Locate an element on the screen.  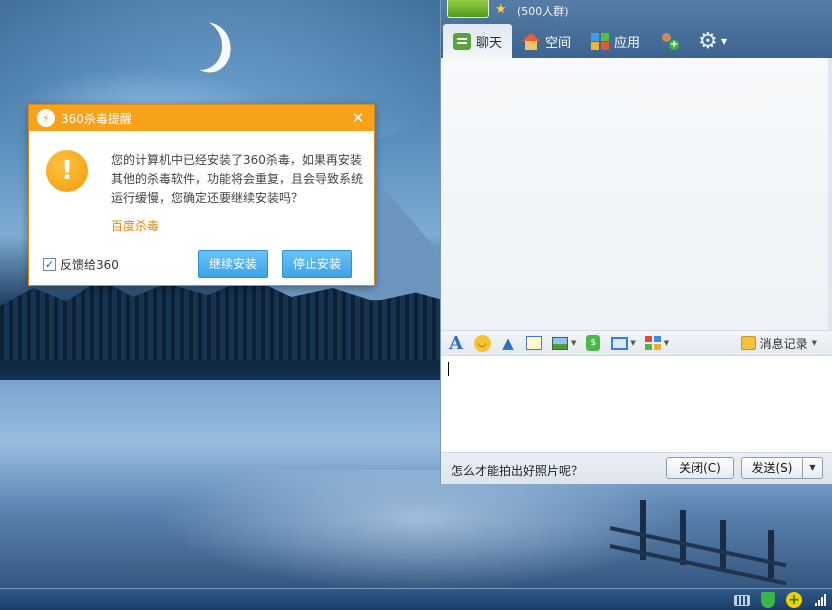
tab-space: 空间 is located at coordinates (546, 41).